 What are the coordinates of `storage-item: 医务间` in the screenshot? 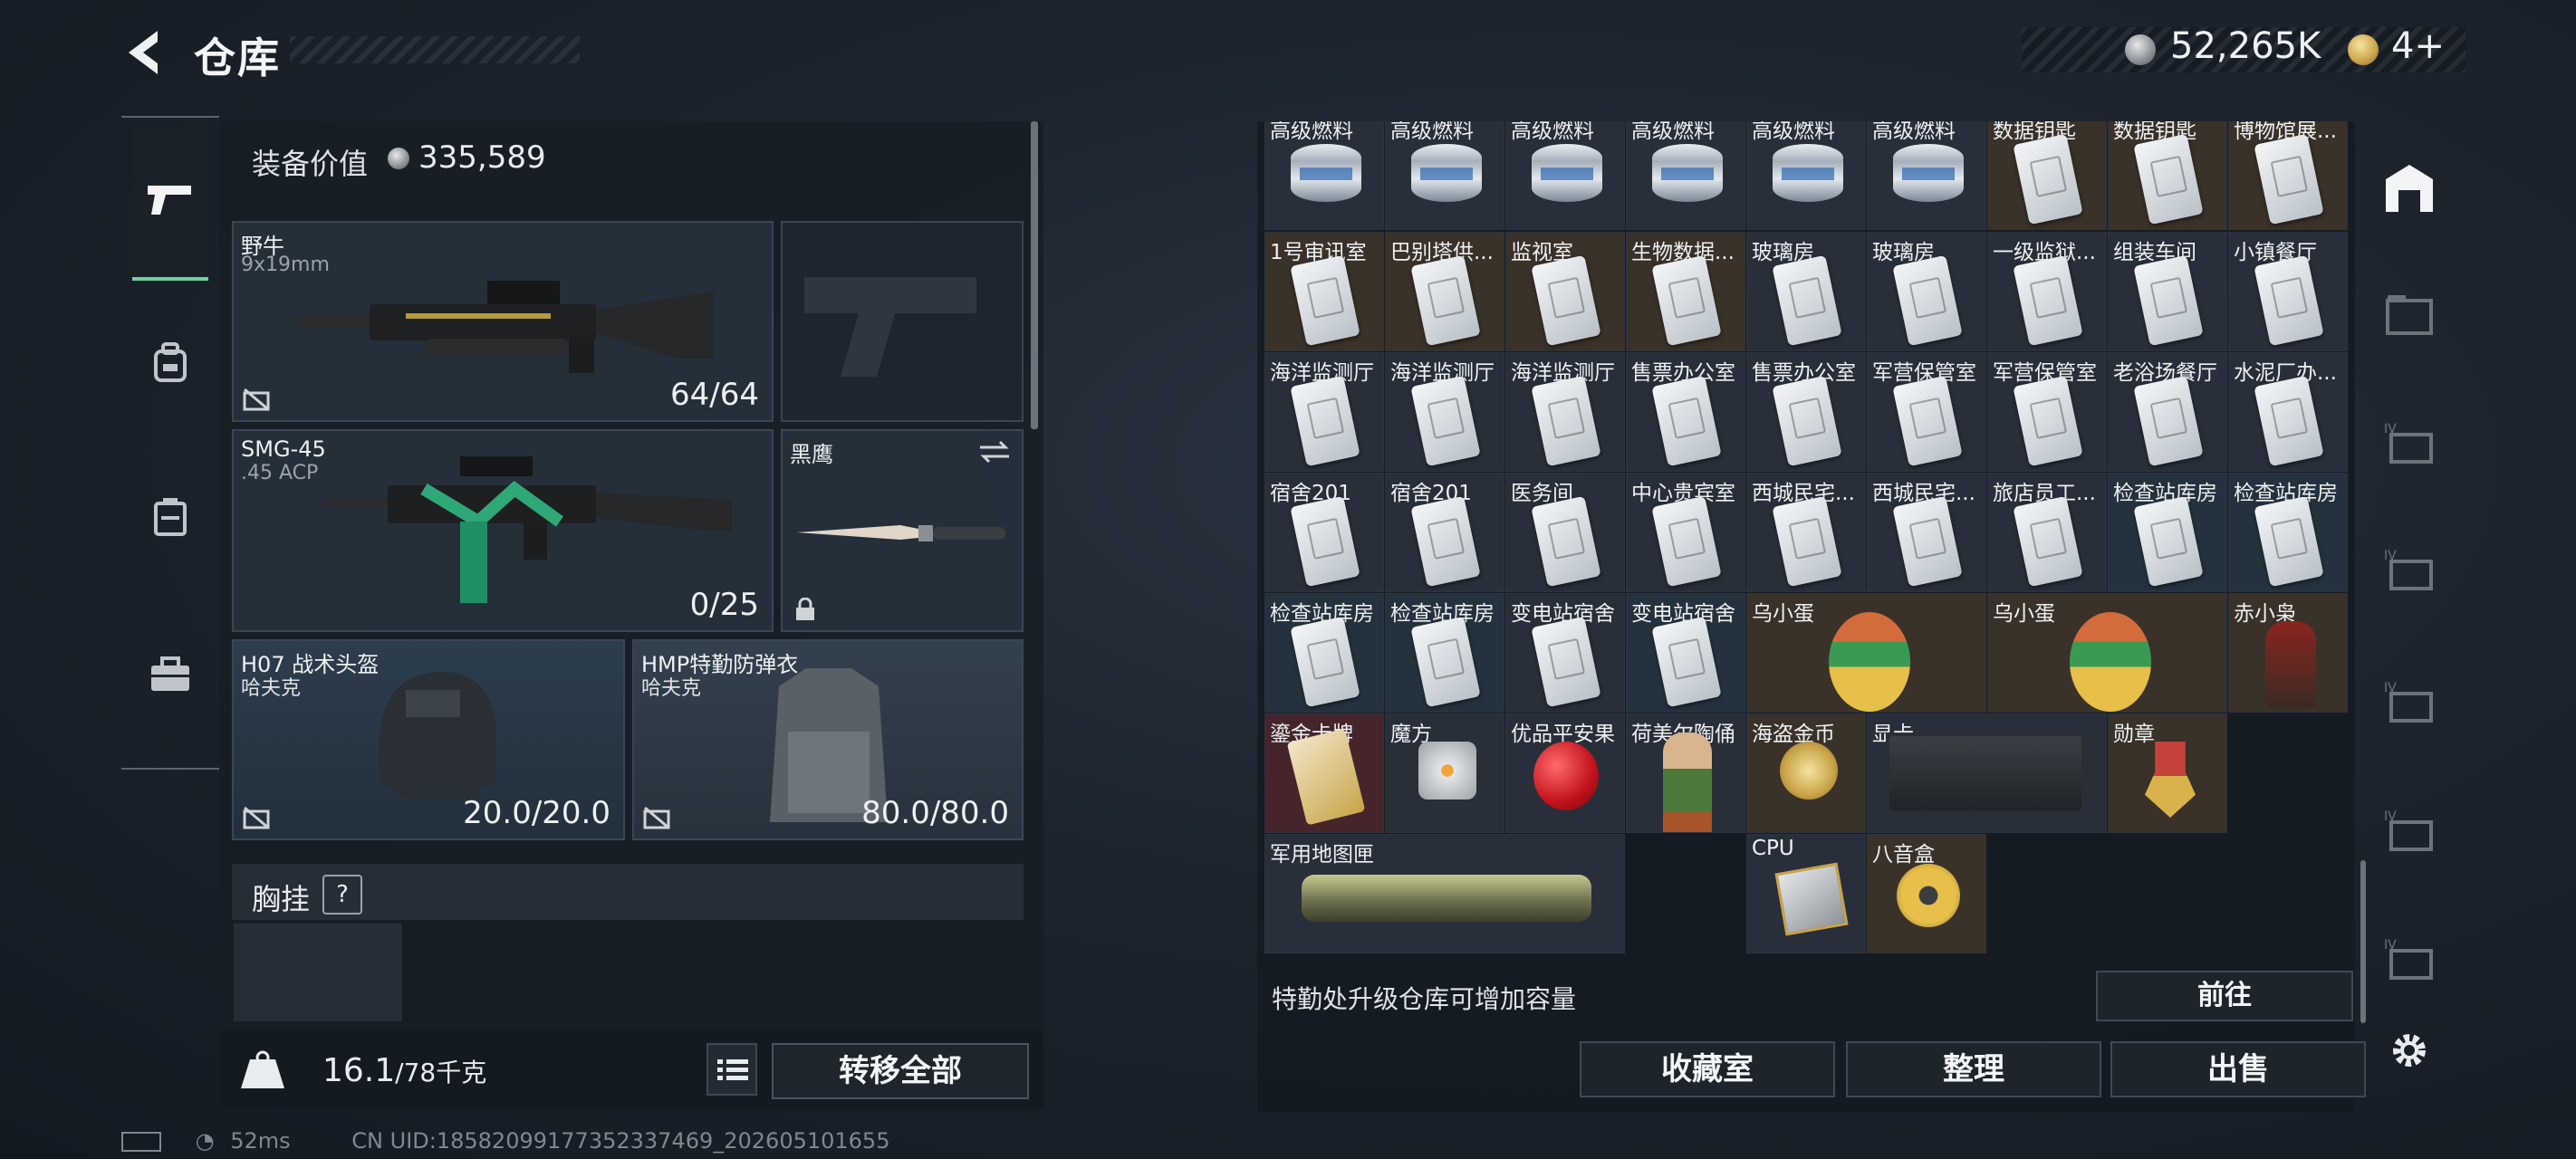 It's located at (1565, 532).